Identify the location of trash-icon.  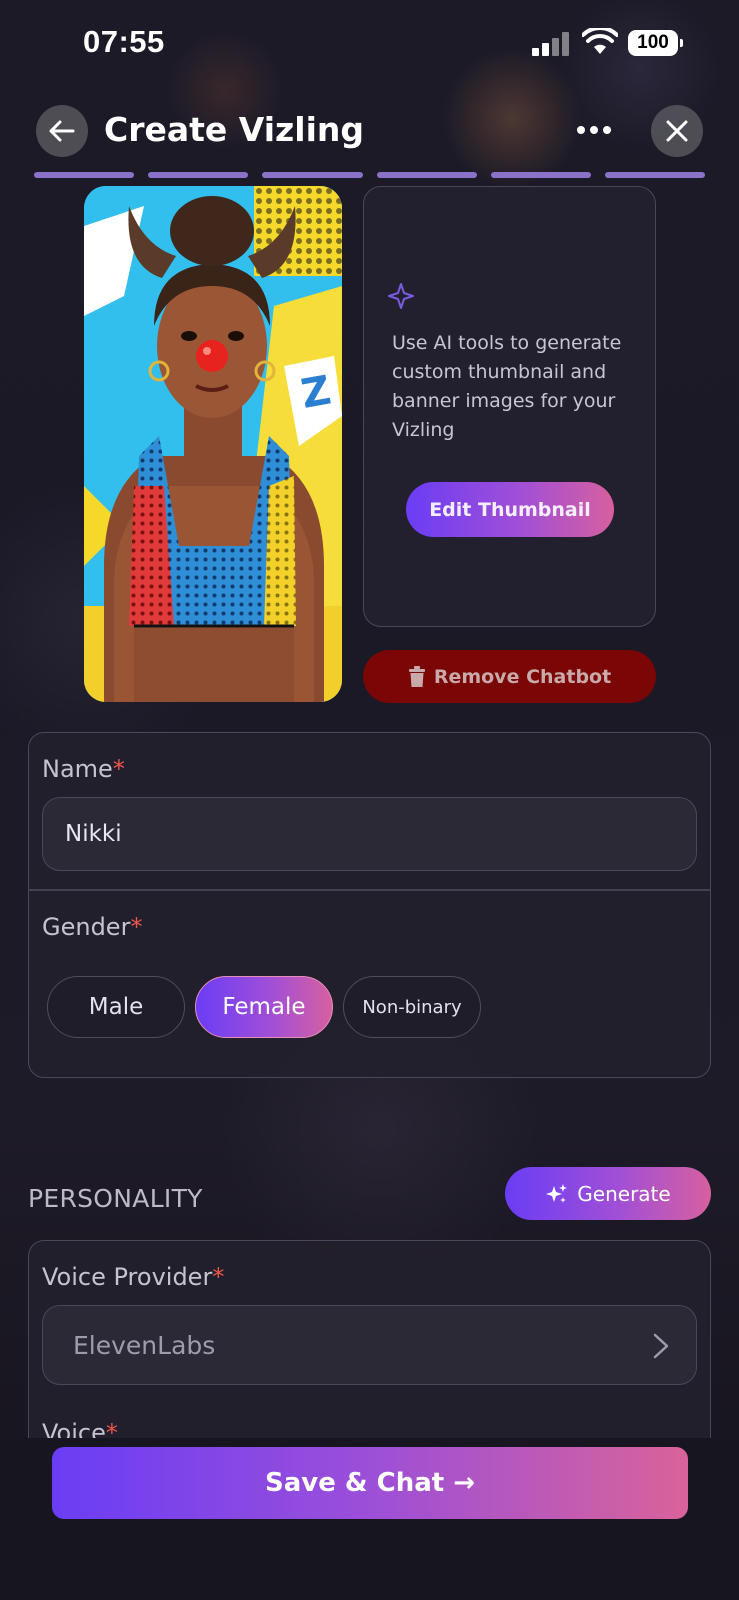
(416, 676).